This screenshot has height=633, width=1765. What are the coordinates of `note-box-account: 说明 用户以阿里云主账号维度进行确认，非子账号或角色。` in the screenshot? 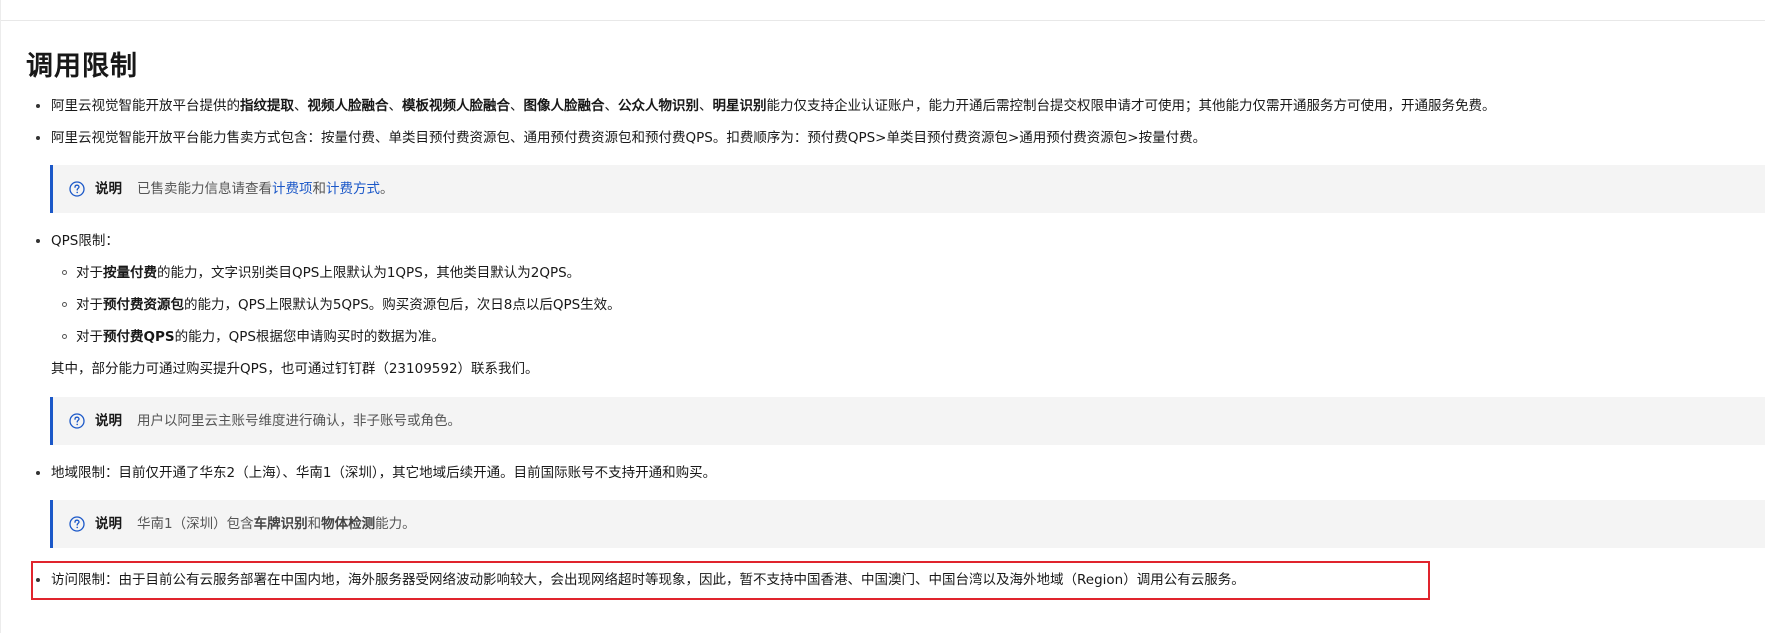 It's located at (907, 421).